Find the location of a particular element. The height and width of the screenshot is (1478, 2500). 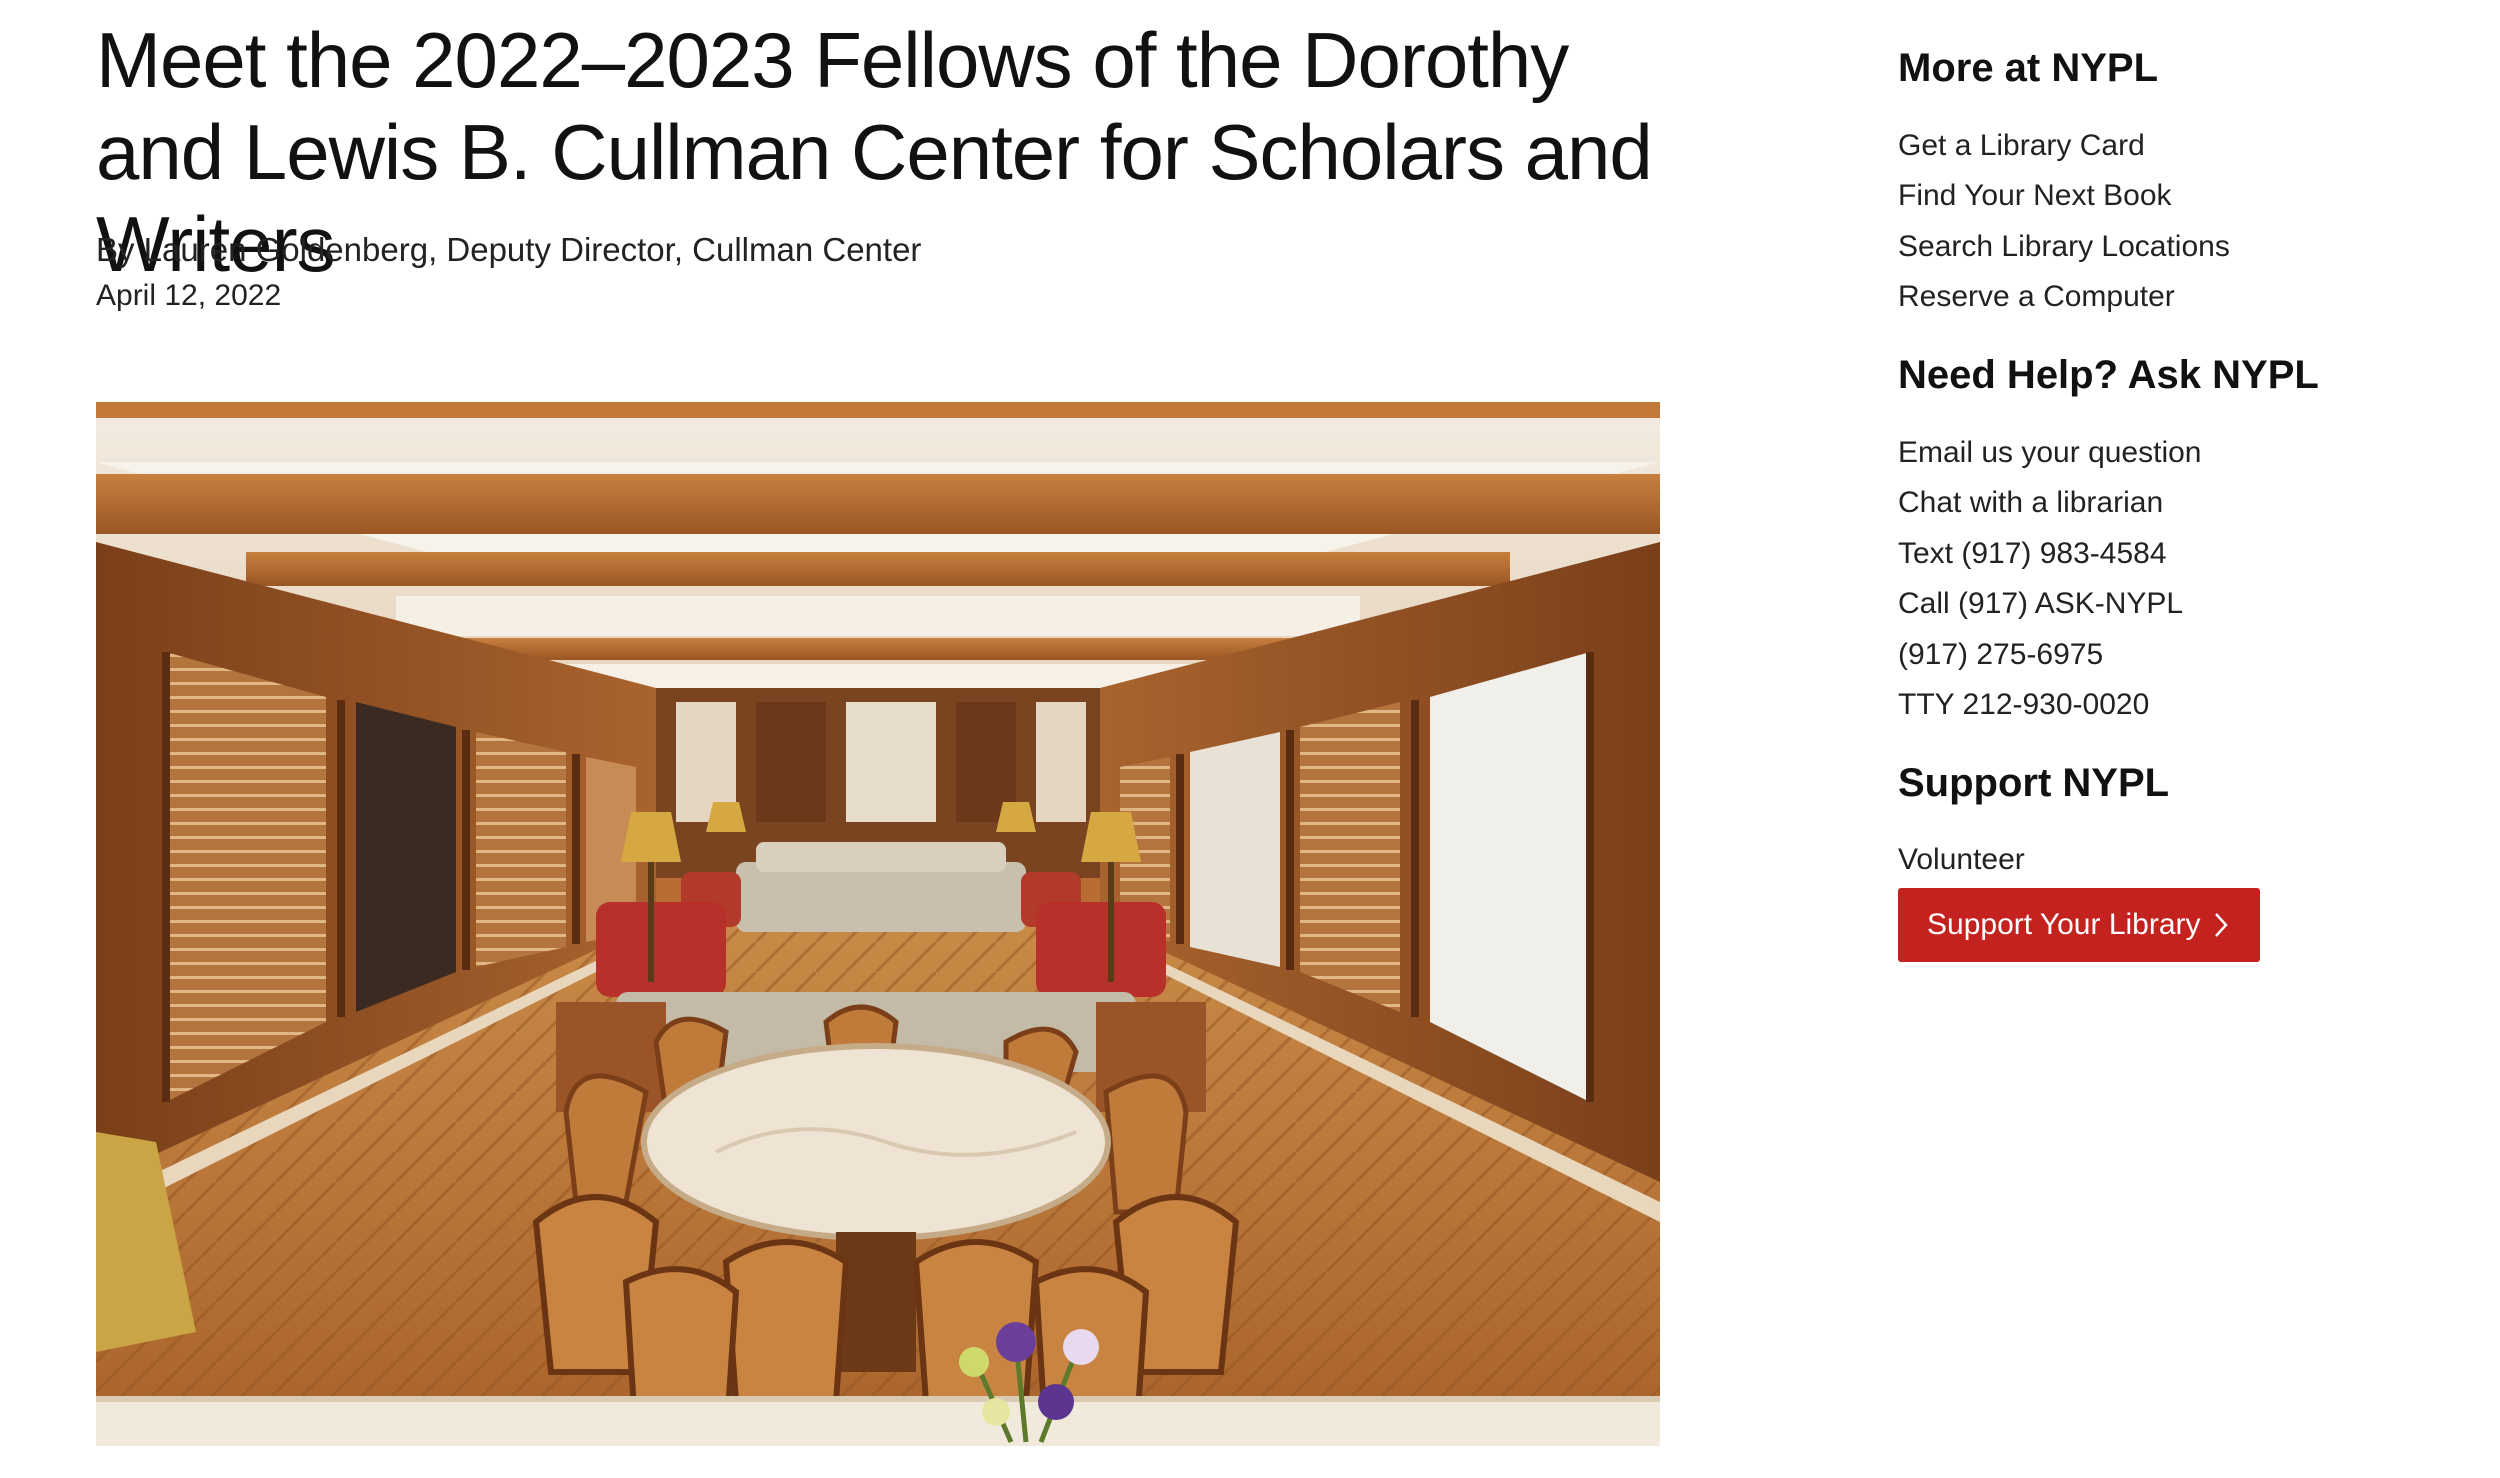

alt-phone-link: (917) 275-6975 is located at coordinates (2000, 655).